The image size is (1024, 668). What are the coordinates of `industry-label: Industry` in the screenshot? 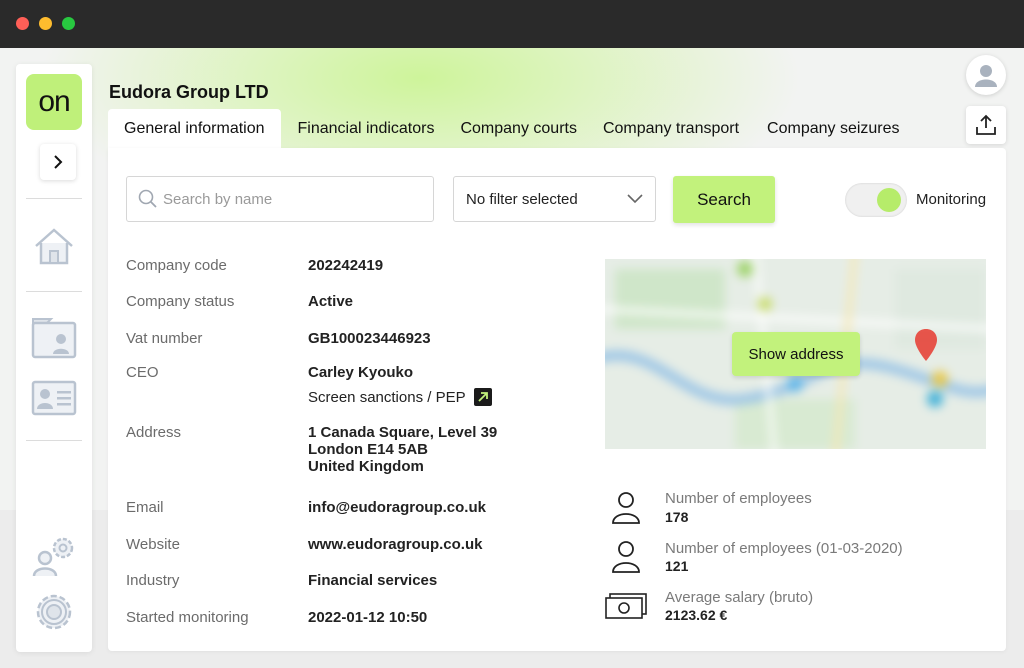 It's located at (153, 580).